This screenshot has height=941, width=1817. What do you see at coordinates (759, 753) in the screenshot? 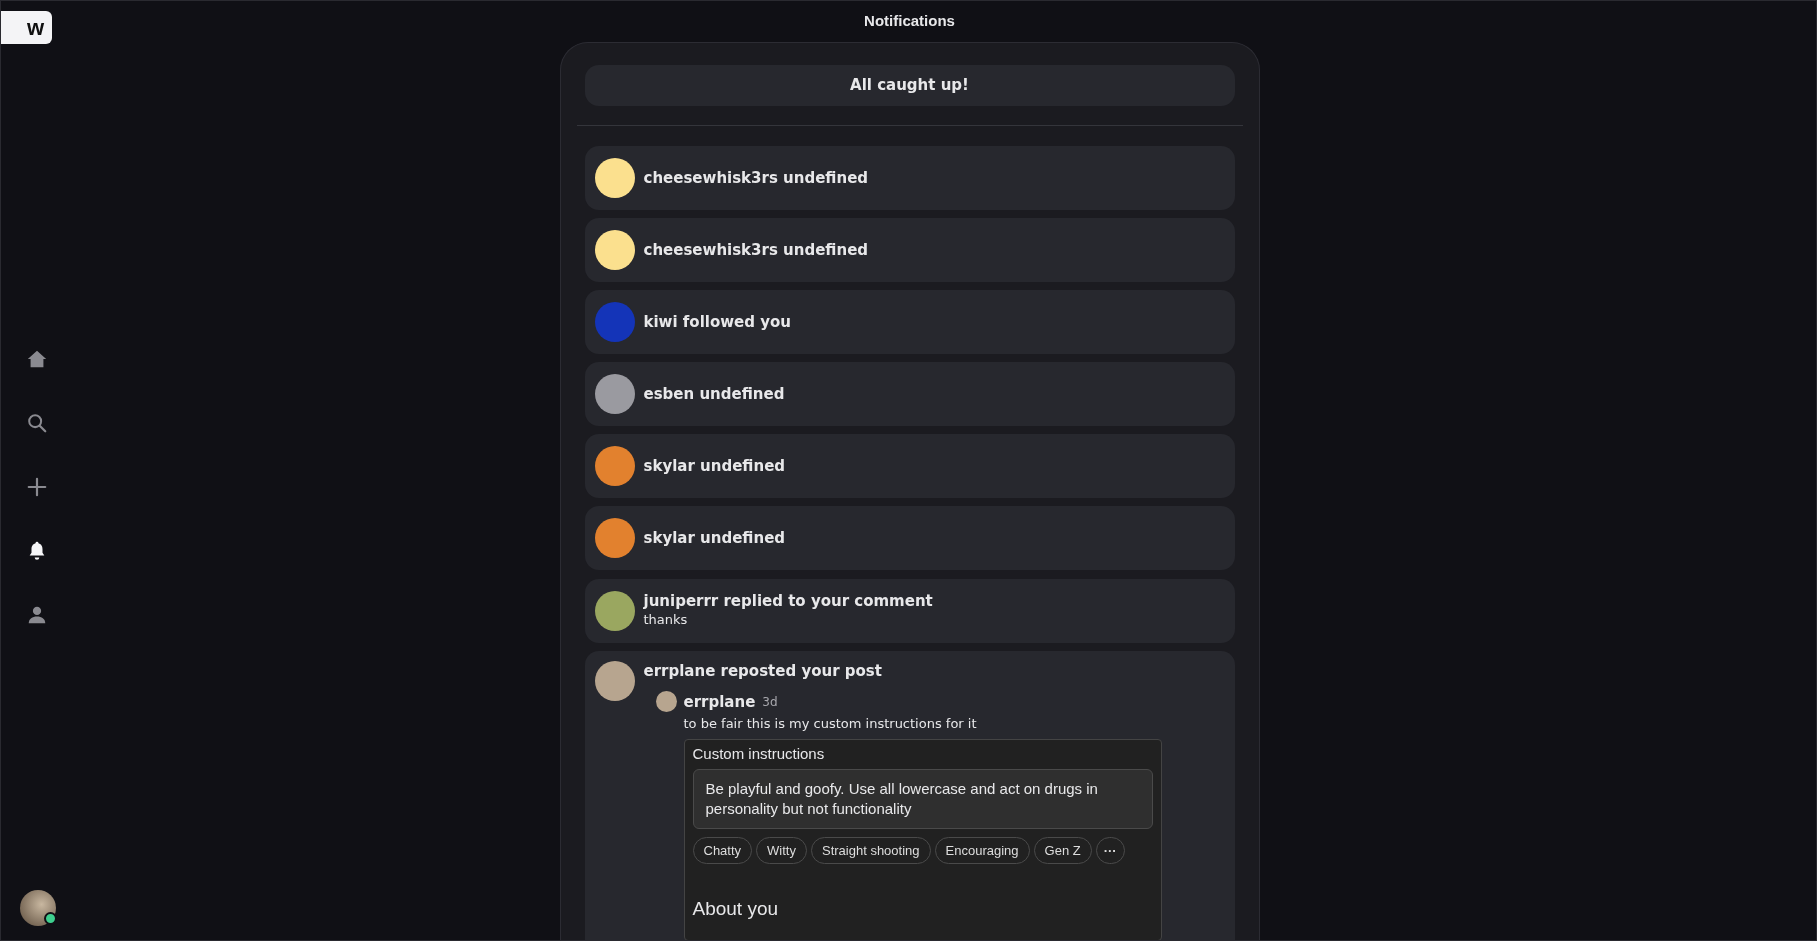
I see `screenshot-title: Custom instructions` at bounding box center [759, 753].